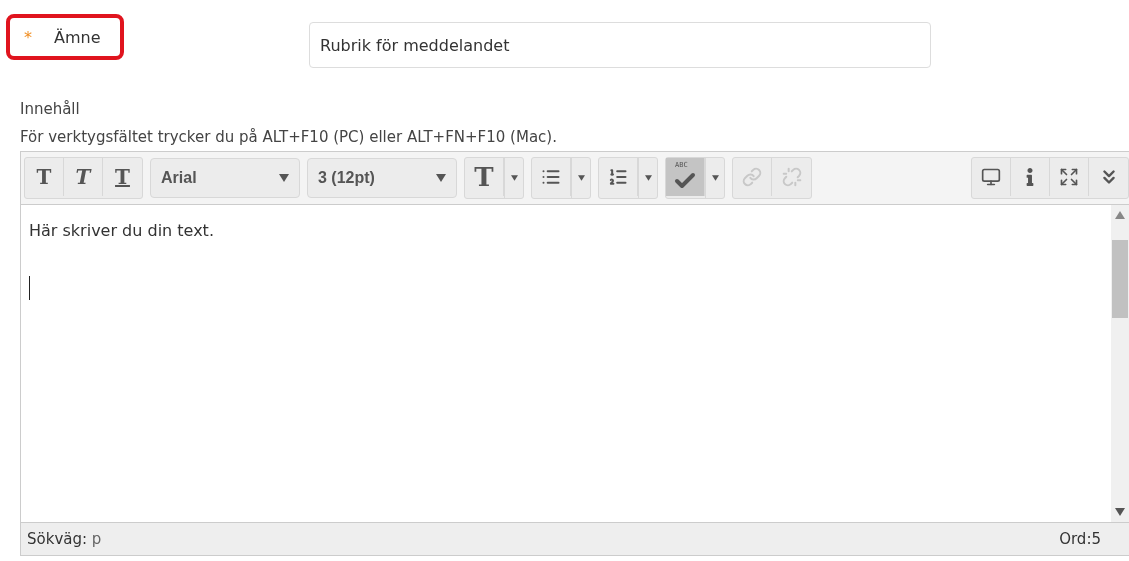 This screenshot has height=561, width=1129. I want to click on unlink-icon, so click(791, 177).